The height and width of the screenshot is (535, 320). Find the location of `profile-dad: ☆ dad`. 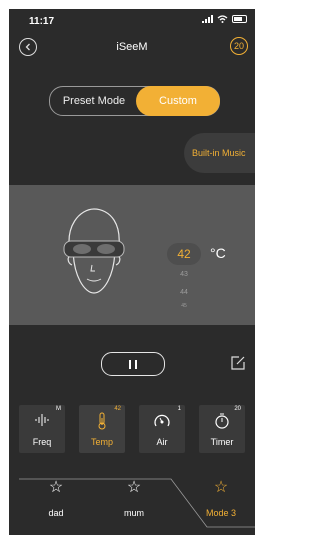

profile-dad: ☆ dad is located at coordinates (56, 501).